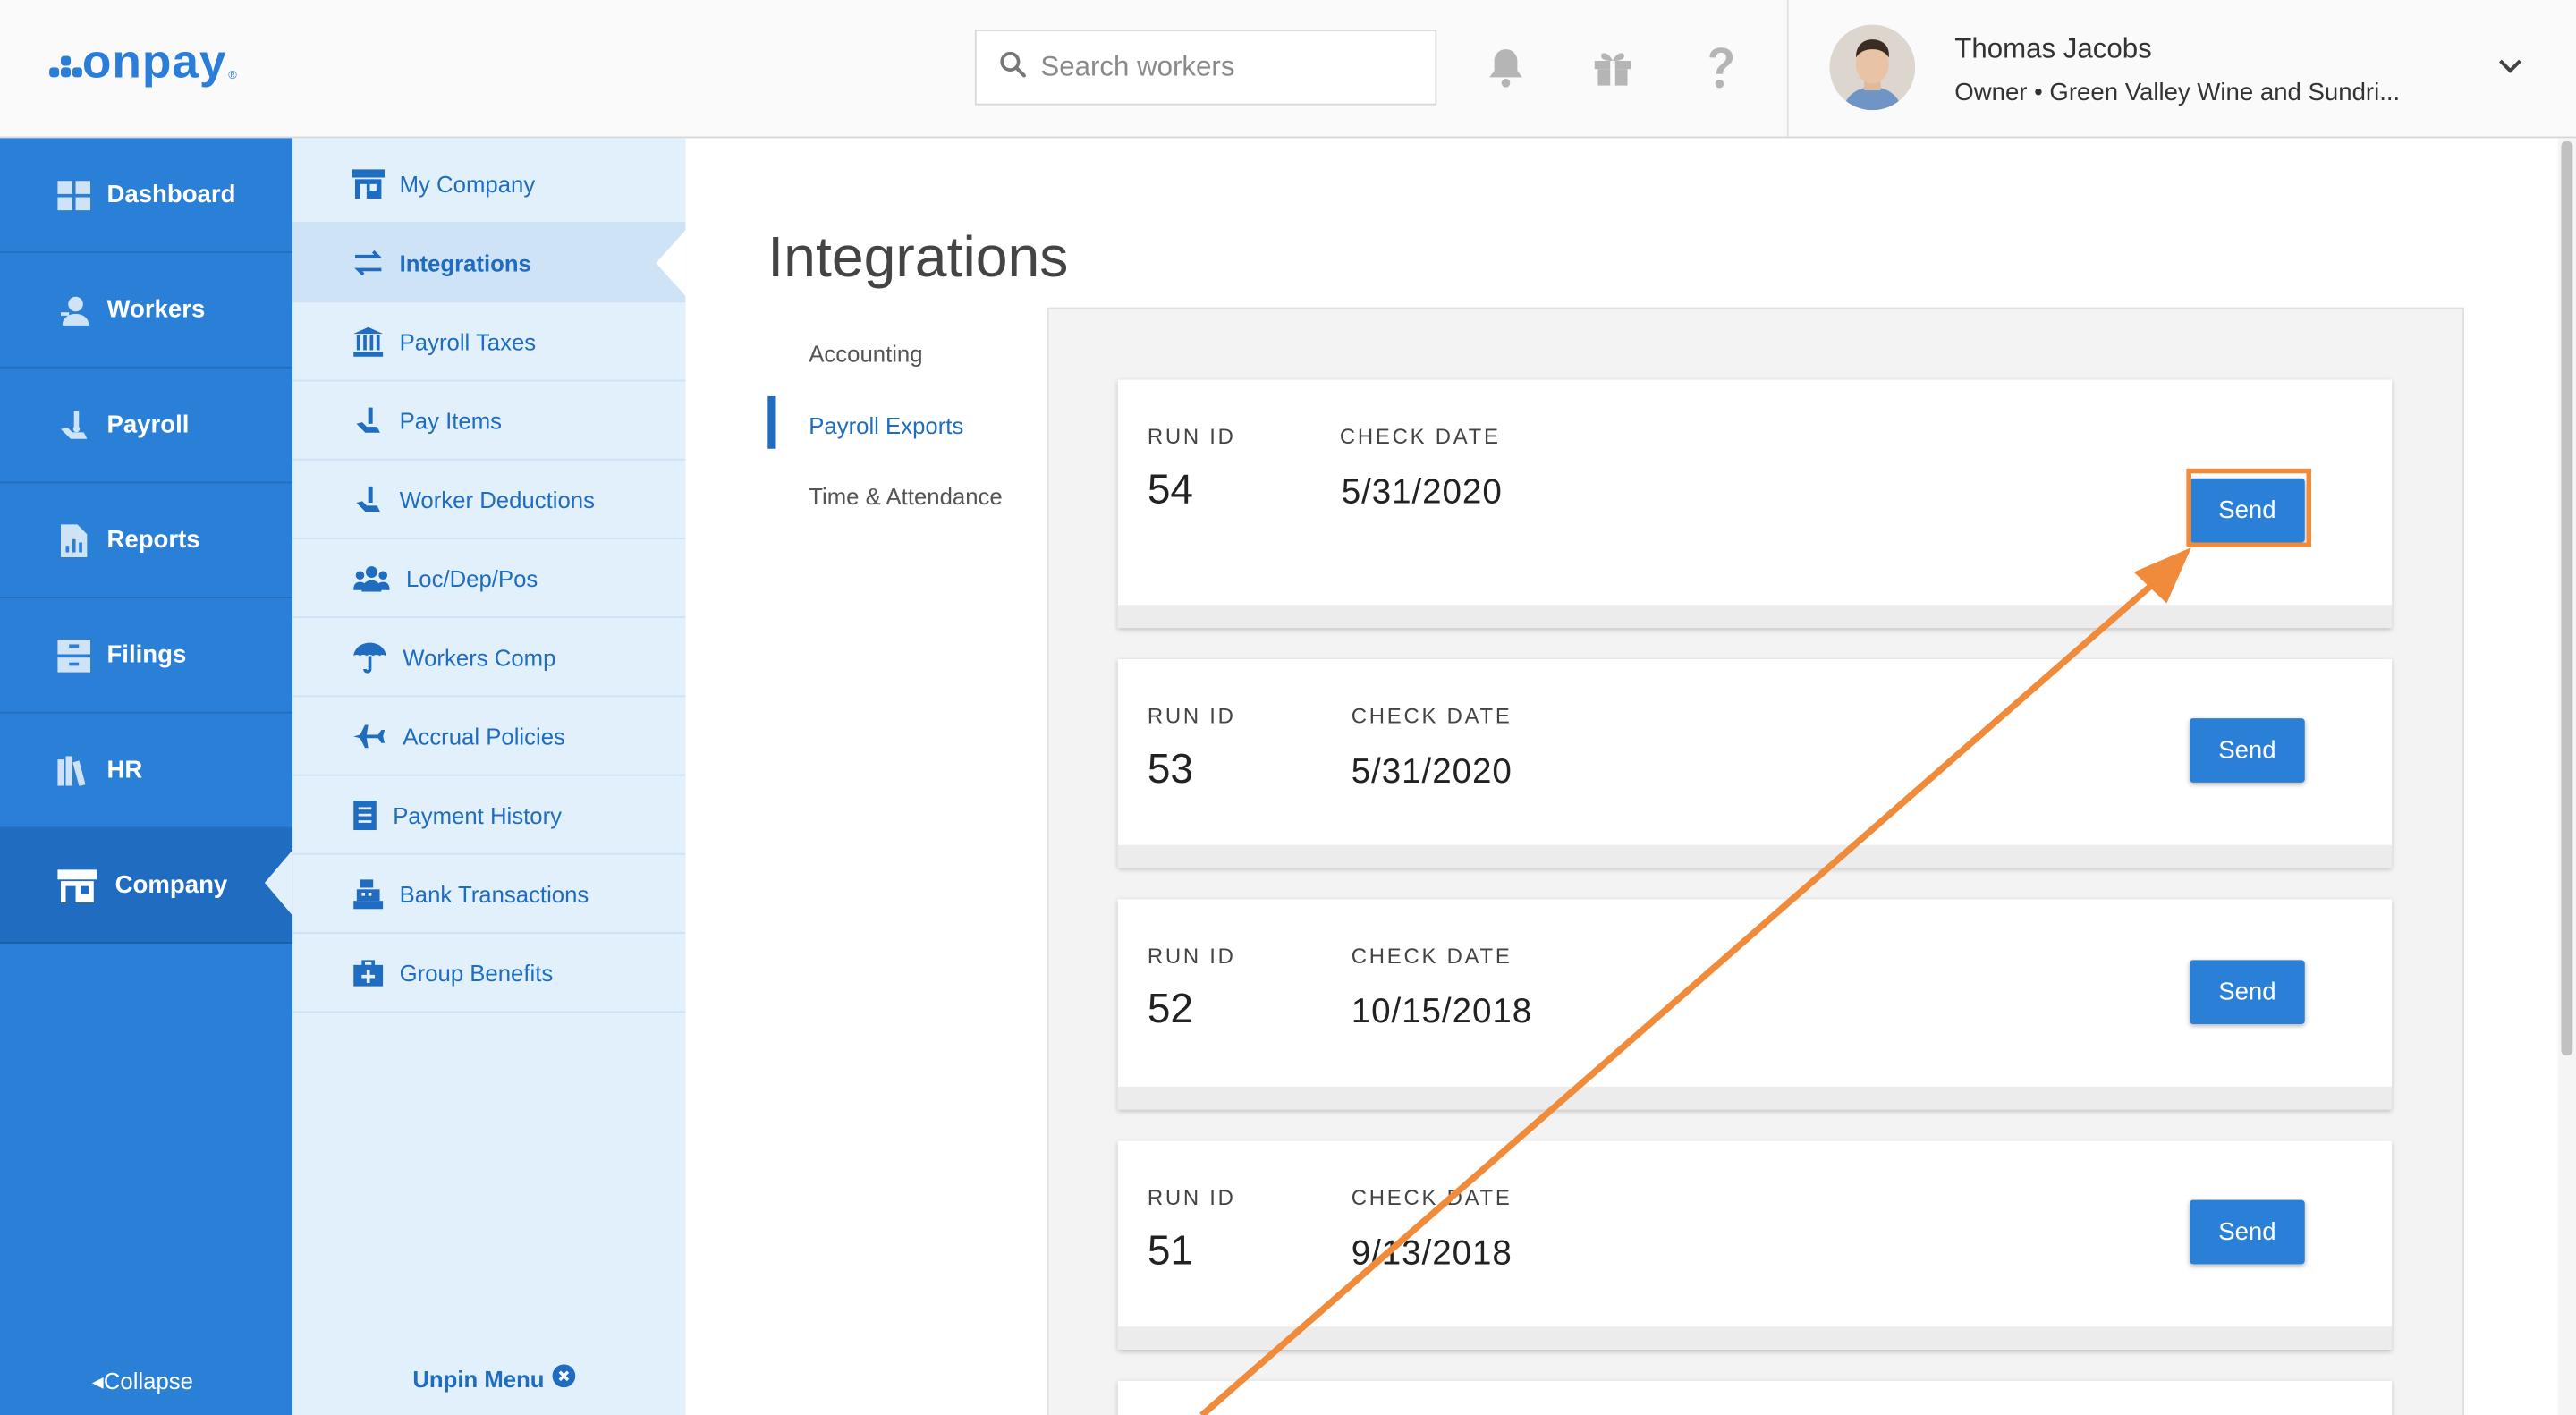 Image resolution: width=2576 pixels, height=1415 pixels. I want to click on subnav-item-payment-history: Payment History, so click(489, 815).